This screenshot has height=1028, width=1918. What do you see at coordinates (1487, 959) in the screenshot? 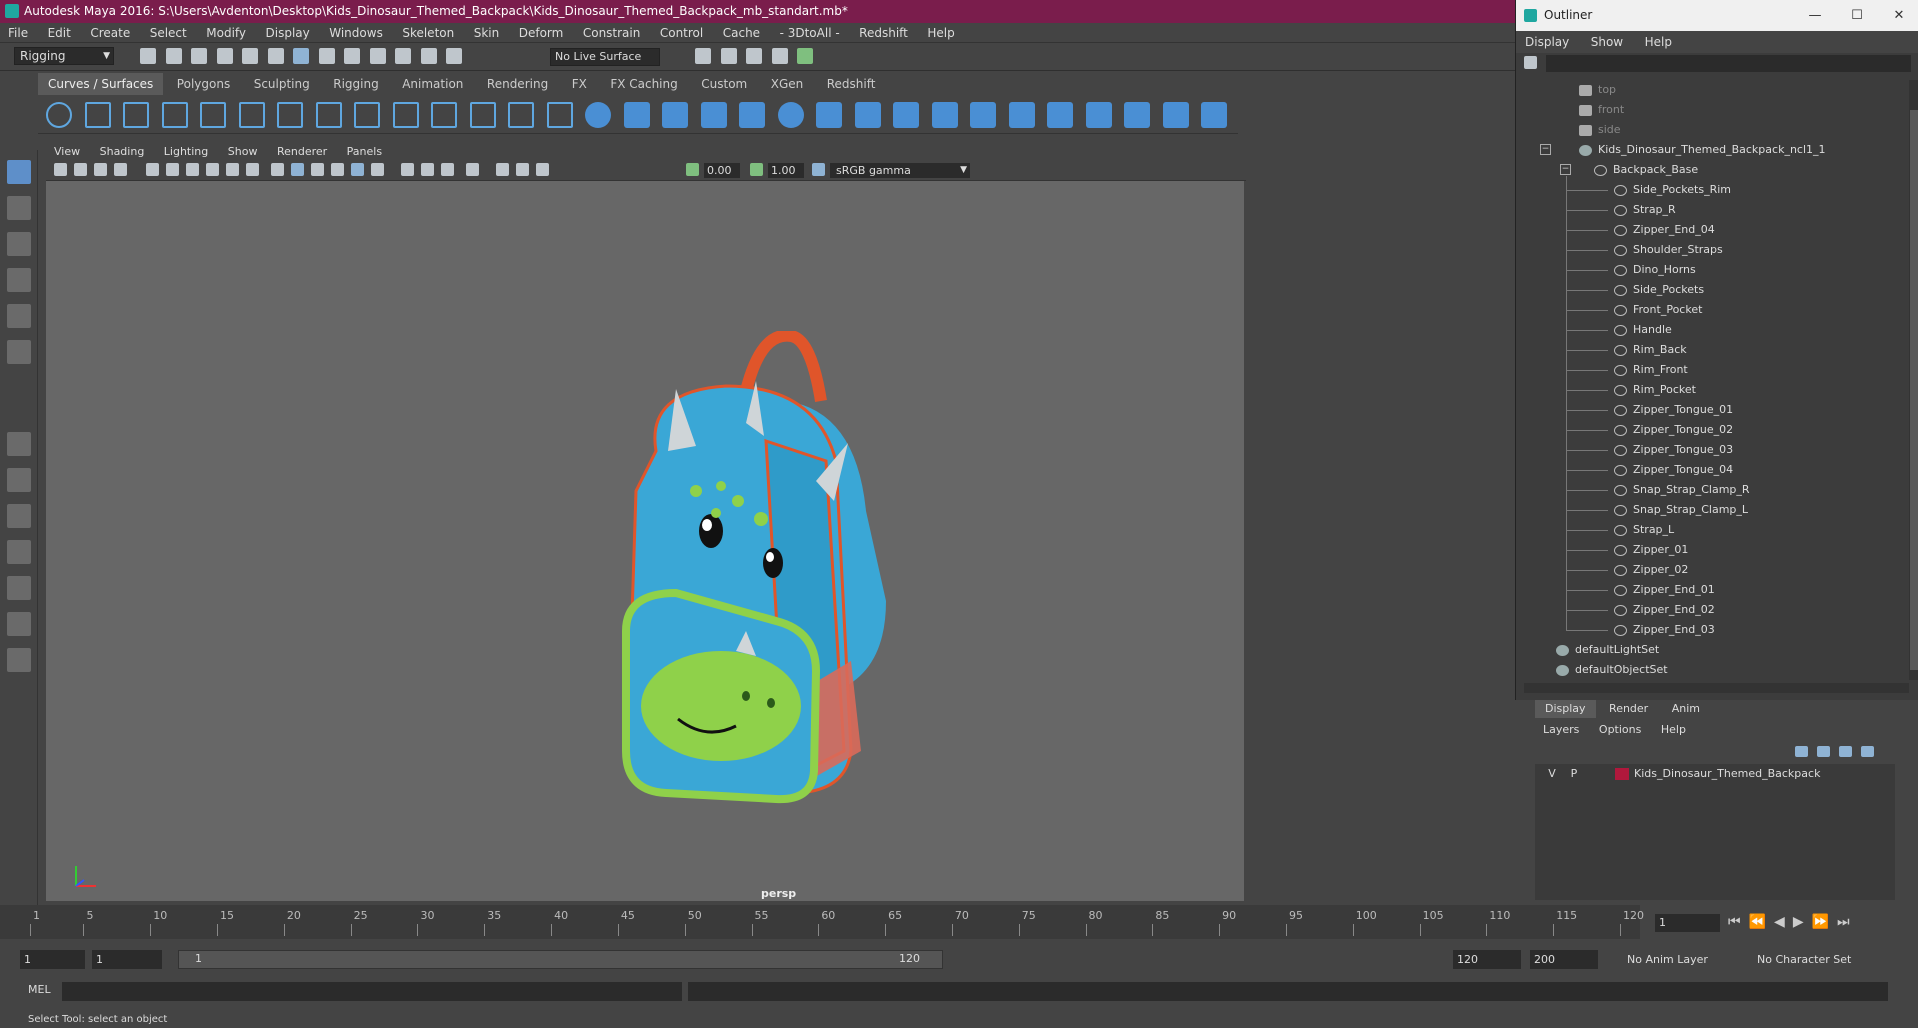
I see `playback-end-field: 120` at bounding box center [1487, 959].